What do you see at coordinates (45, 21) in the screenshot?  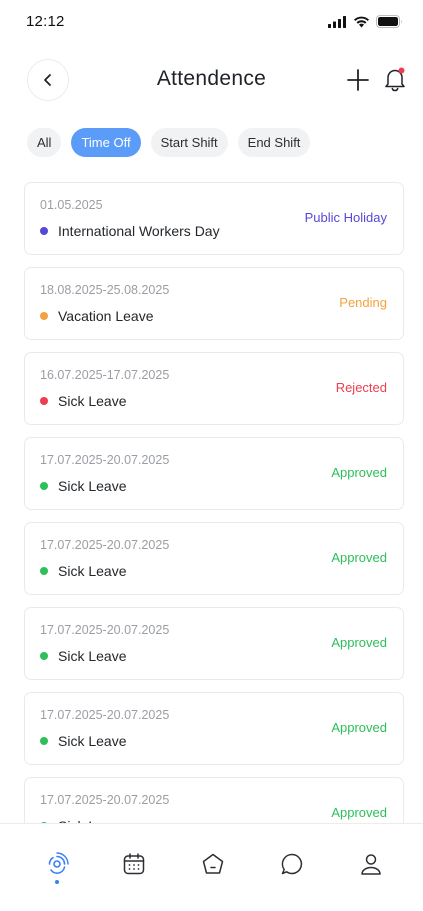 I see `status-time: 12:12` at bounding box center [45, 21].